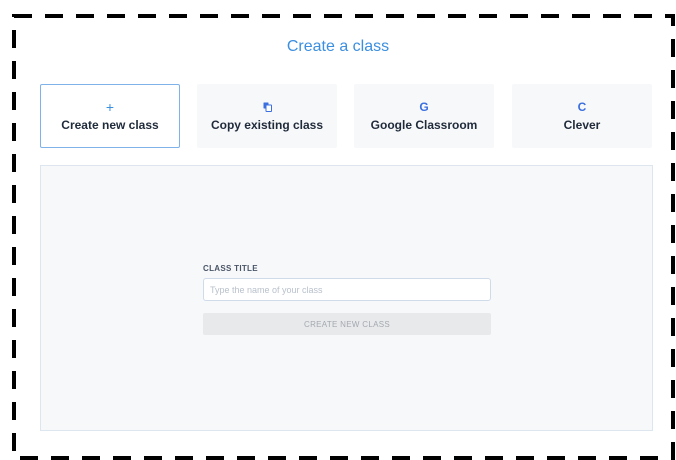 This screenshot has height=460, width=676. What do you see at coordinates (582, 116) in the screenshot?
I see `tab-clever: C Clever` at bounding box center [582, 116].